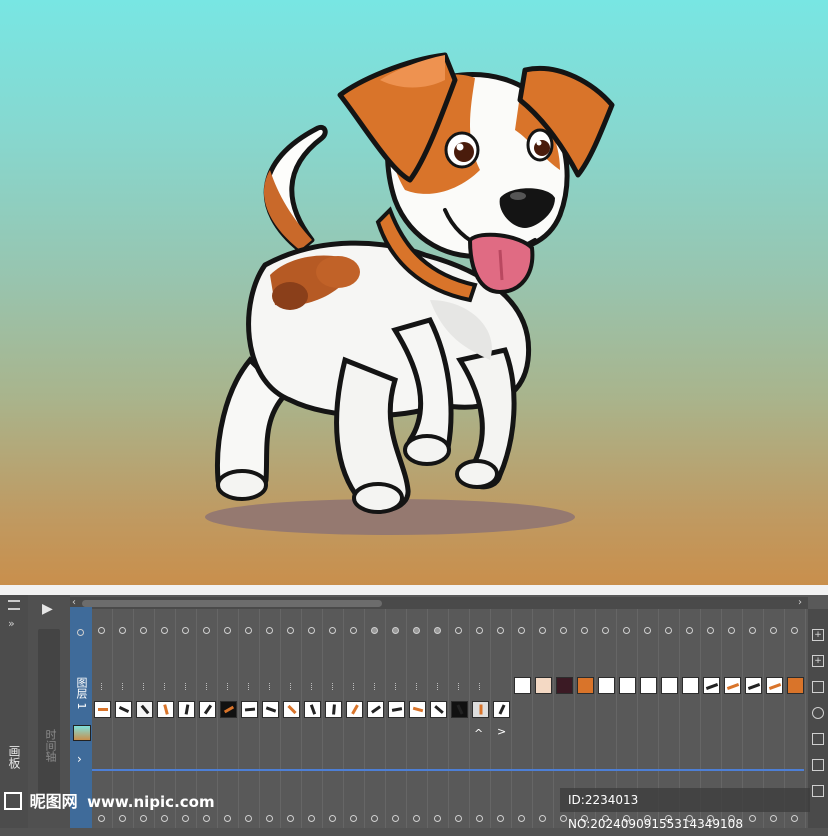 The height and width of the screenshot is (836, 828). Describe the element at coordinates (81, 693) in the screenshot. I see `layer-name: 图层 1` at that location.